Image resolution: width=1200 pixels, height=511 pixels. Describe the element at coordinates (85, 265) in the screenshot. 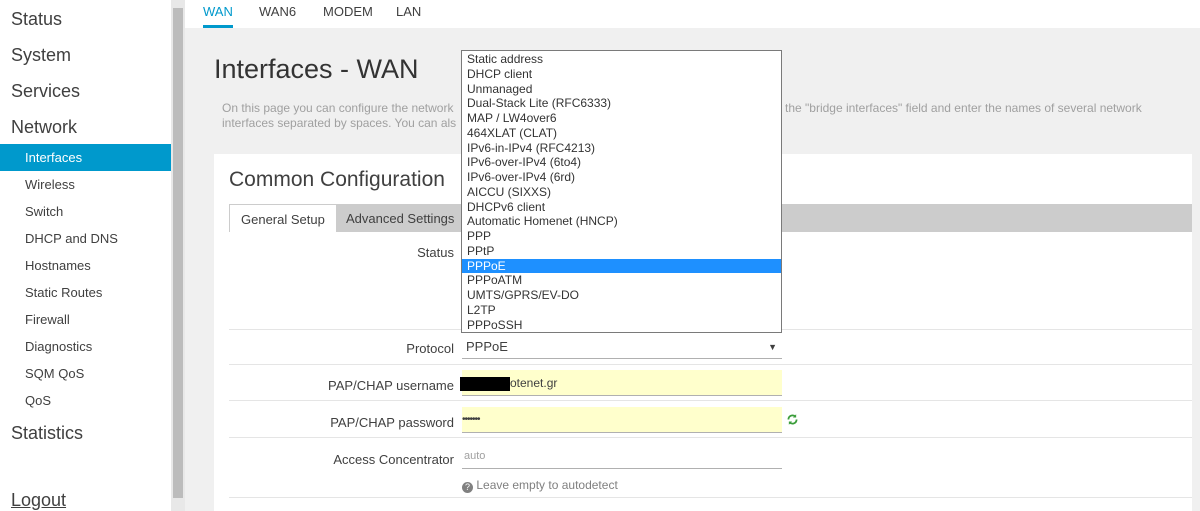

I see `nav-network-hostnames: Hostnames` at that location.